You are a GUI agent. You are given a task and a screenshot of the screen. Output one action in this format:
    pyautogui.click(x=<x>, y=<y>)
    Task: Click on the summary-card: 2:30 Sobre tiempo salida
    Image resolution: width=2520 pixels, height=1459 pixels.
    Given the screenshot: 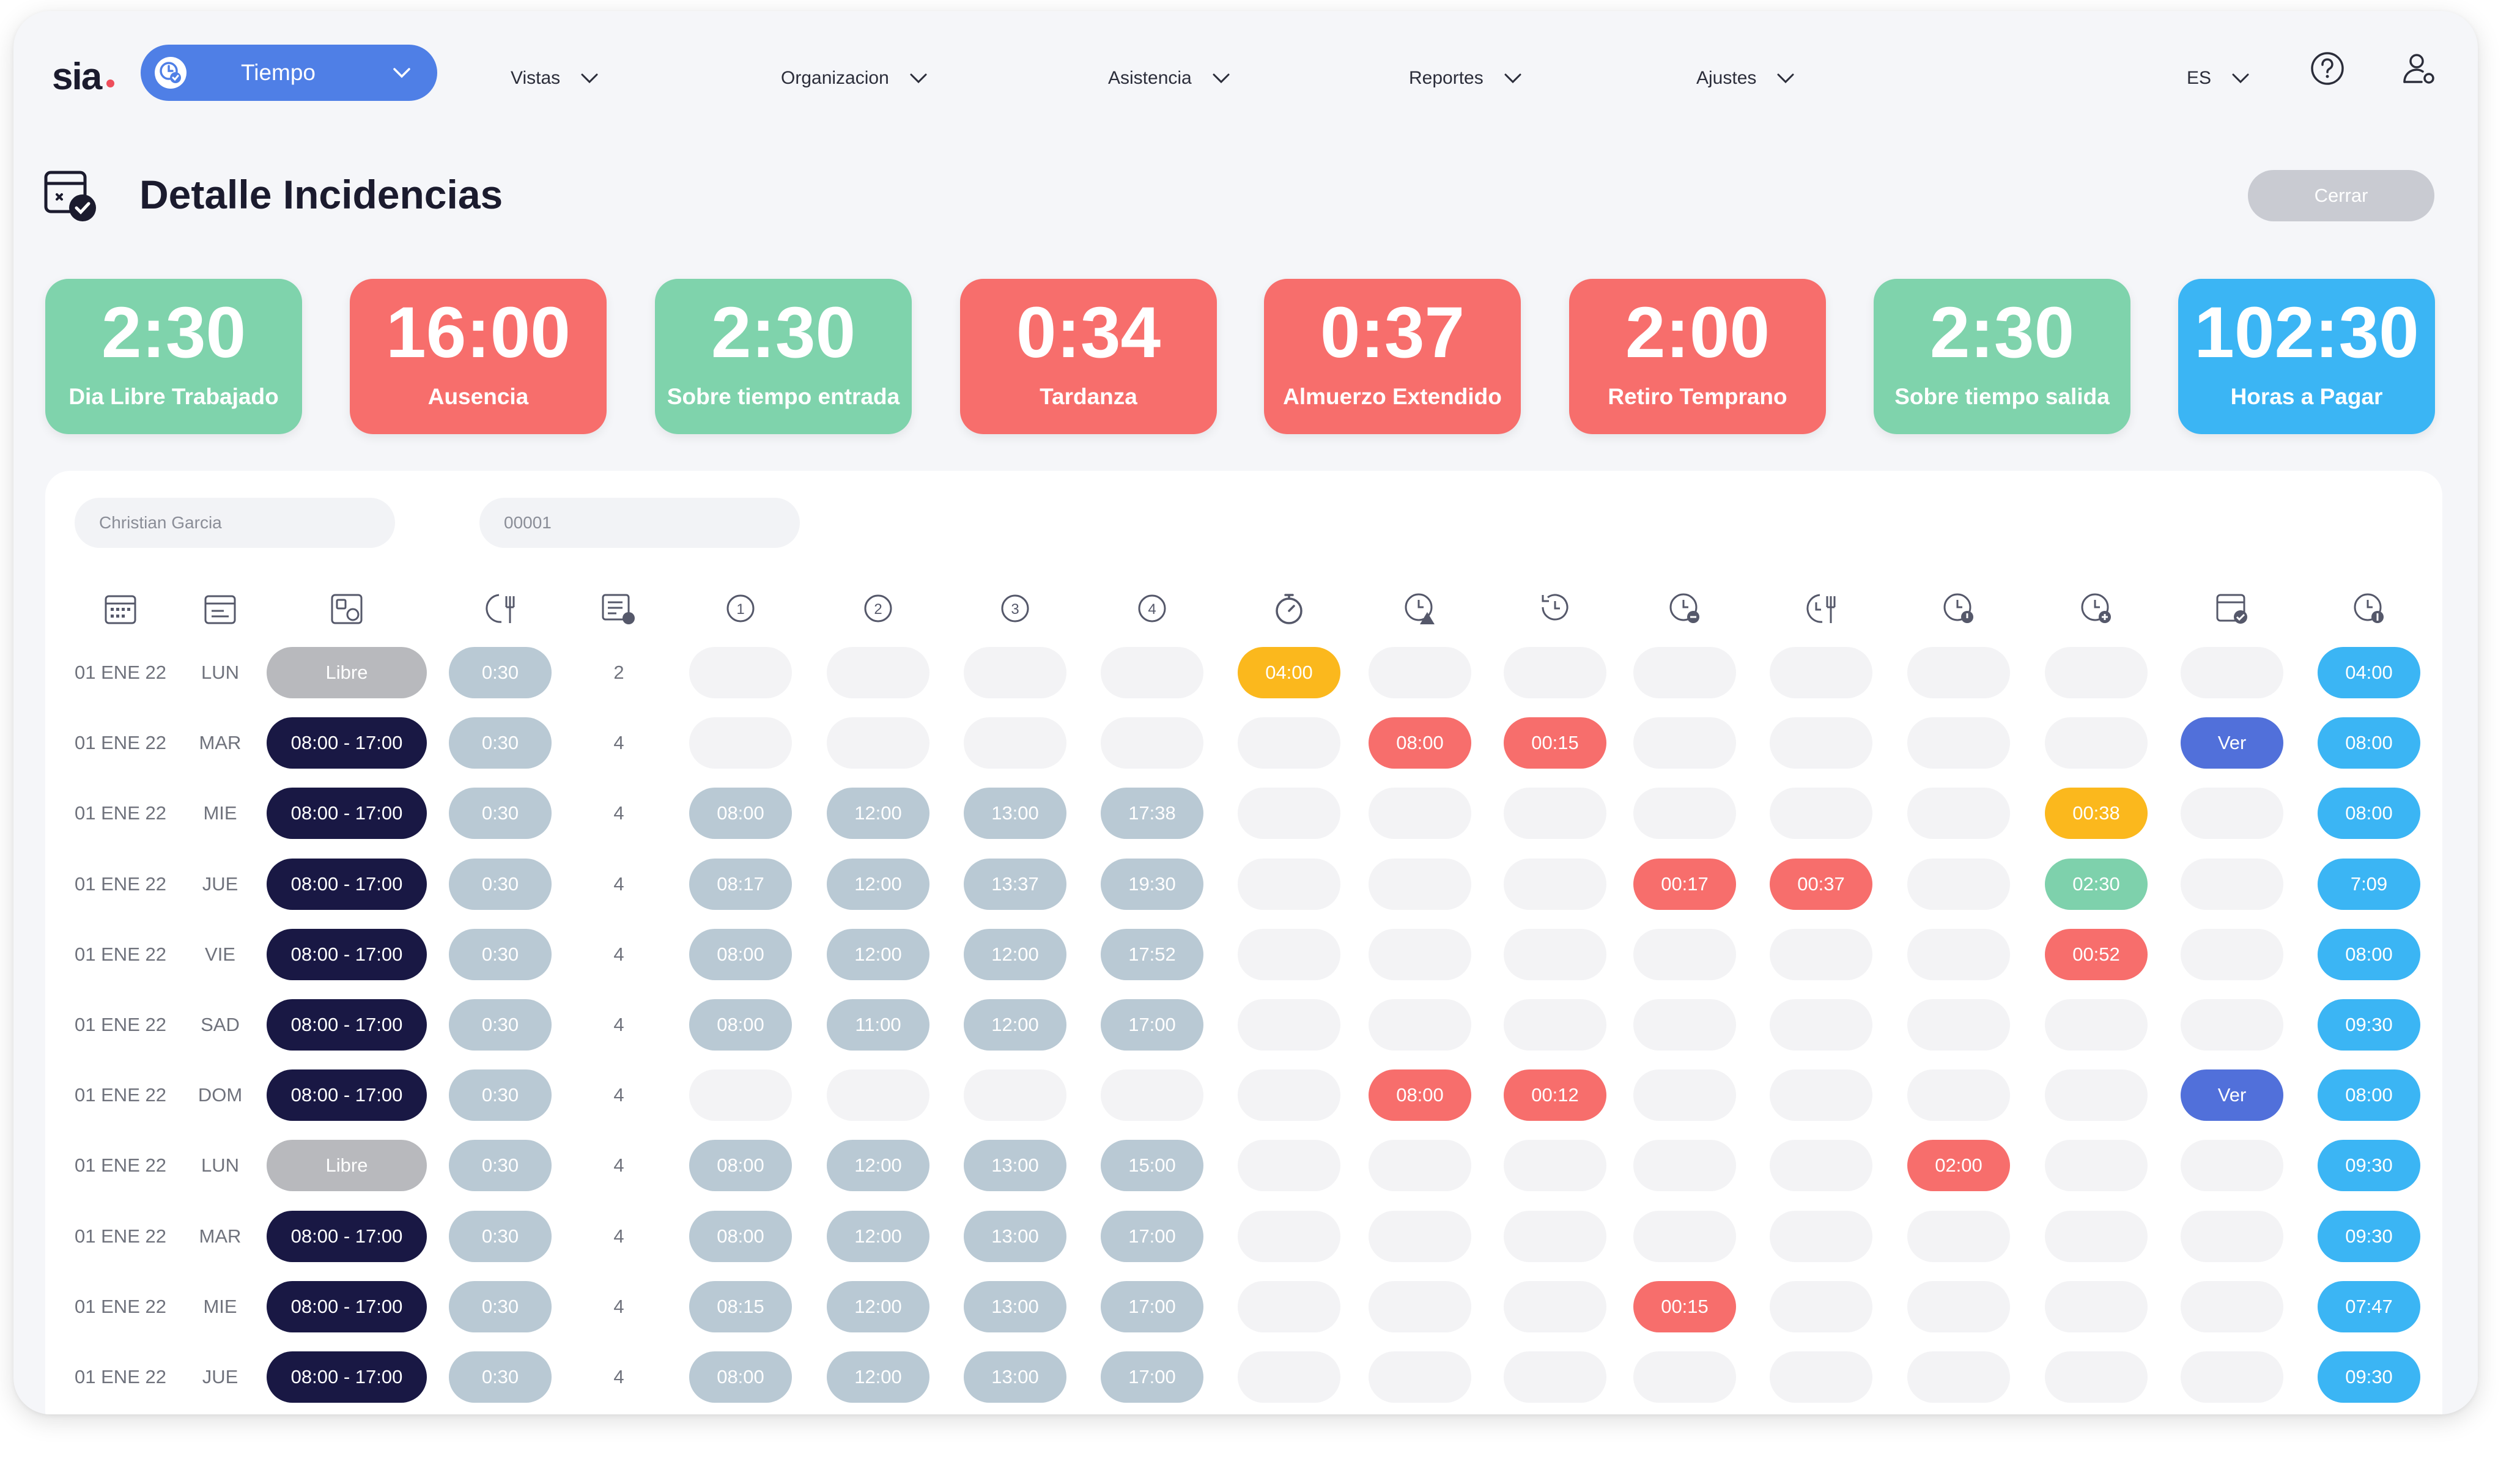 What is the action you would take?
    pyautogui.click(x=2002, y=357)
    